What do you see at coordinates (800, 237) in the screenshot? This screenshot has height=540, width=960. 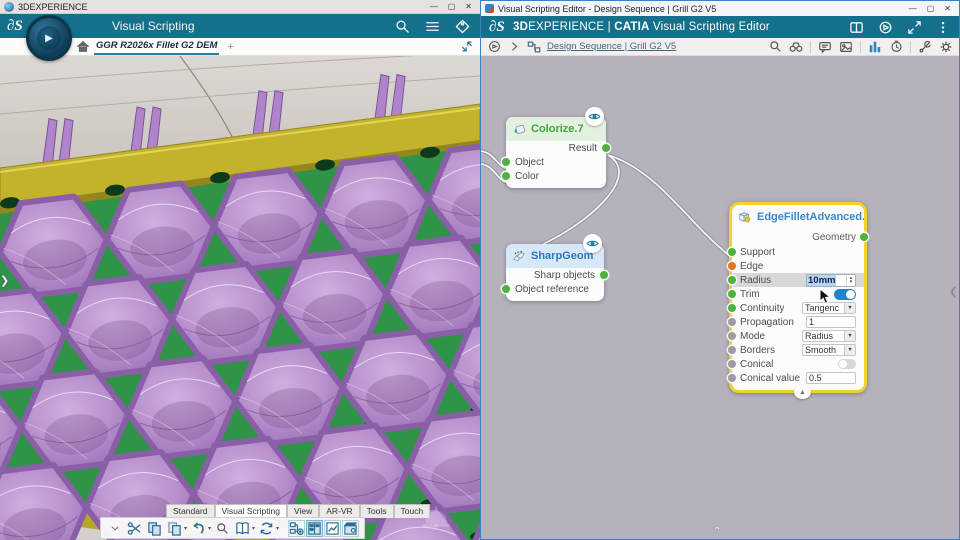 I see `port-geometry: Geometry` at bounding box center [800, 237].